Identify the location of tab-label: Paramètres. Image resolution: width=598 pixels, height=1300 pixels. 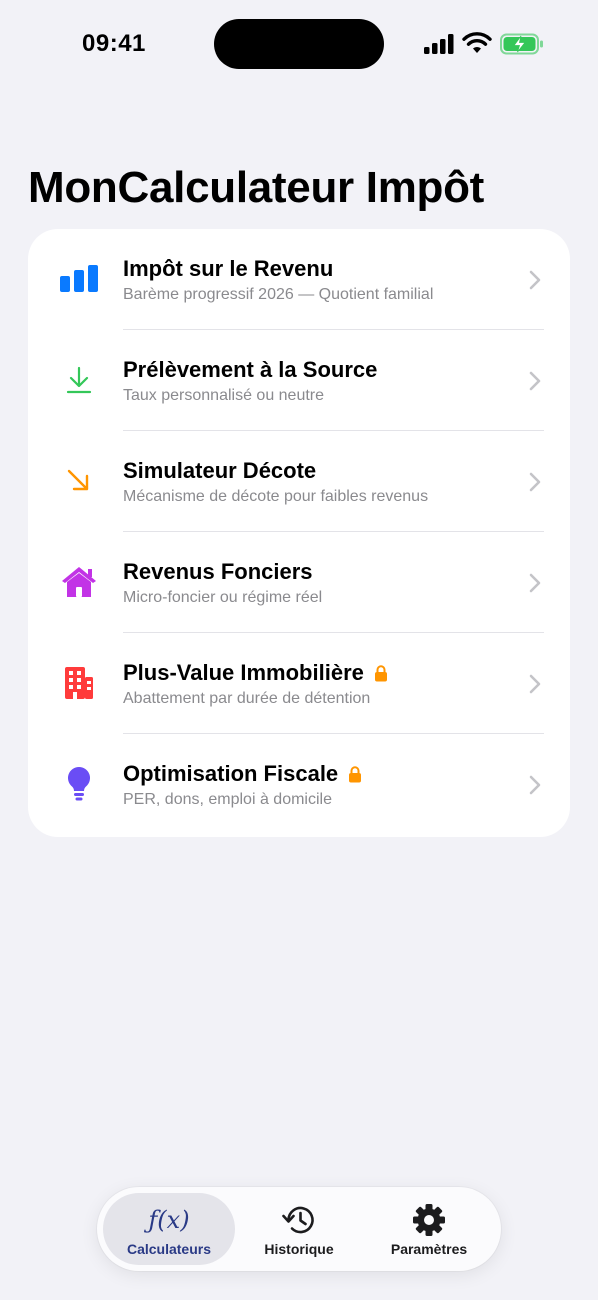
(429, 1249).